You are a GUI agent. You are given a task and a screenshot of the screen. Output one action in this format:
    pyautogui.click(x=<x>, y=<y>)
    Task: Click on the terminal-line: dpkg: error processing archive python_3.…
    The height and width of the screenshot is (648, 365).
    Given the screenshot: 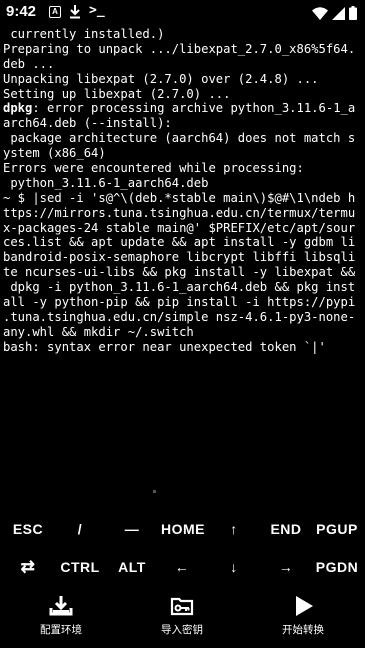 What is the action you would take?
    pyautogui.click(x=179, y=108)
    